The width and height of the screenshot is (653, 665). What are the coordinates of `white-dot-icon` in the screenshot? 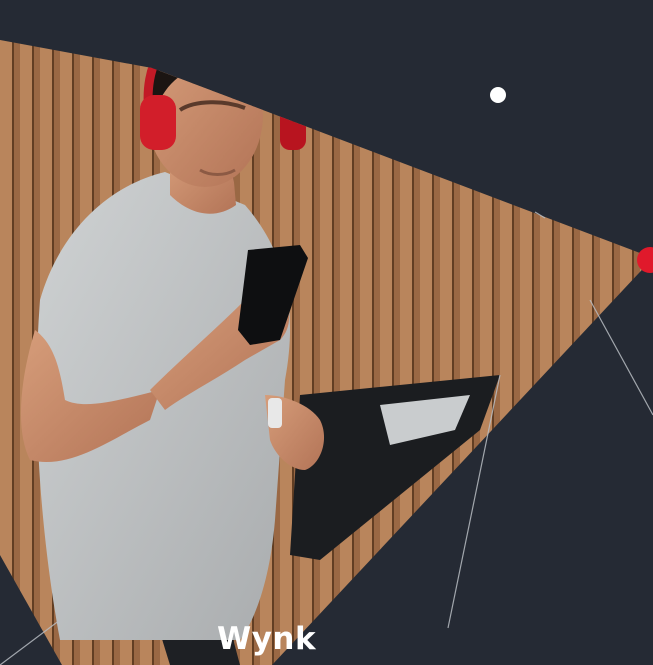 It's located at (498, 95).